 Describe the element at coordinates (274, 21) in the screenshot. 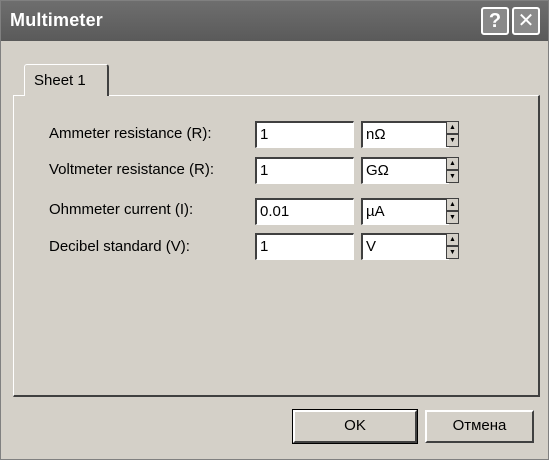

I see `title-bar: Multimeter ? ✕` at that location.